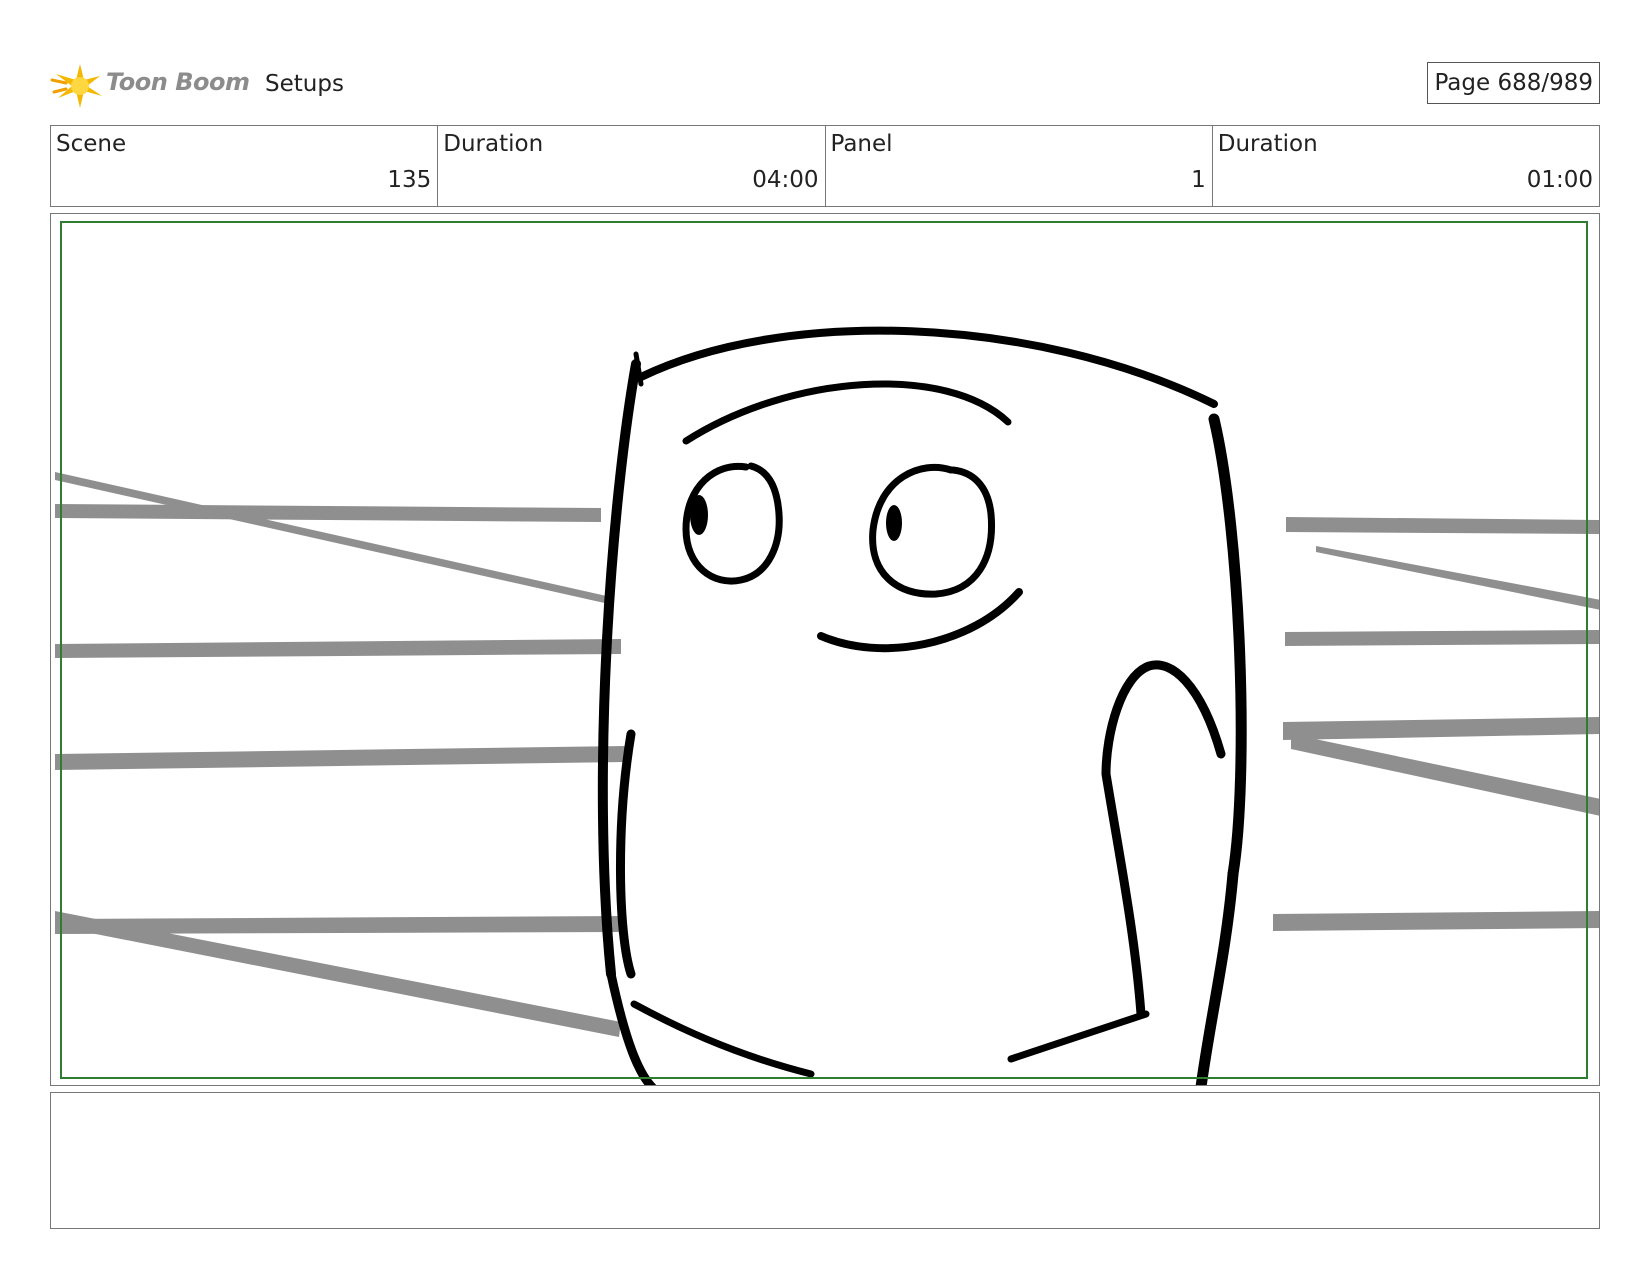 The image size is (1650, 1275). Describe the element at coordinates (861, 144) in the screenshot. I see `panel-label: Panel` at that location.